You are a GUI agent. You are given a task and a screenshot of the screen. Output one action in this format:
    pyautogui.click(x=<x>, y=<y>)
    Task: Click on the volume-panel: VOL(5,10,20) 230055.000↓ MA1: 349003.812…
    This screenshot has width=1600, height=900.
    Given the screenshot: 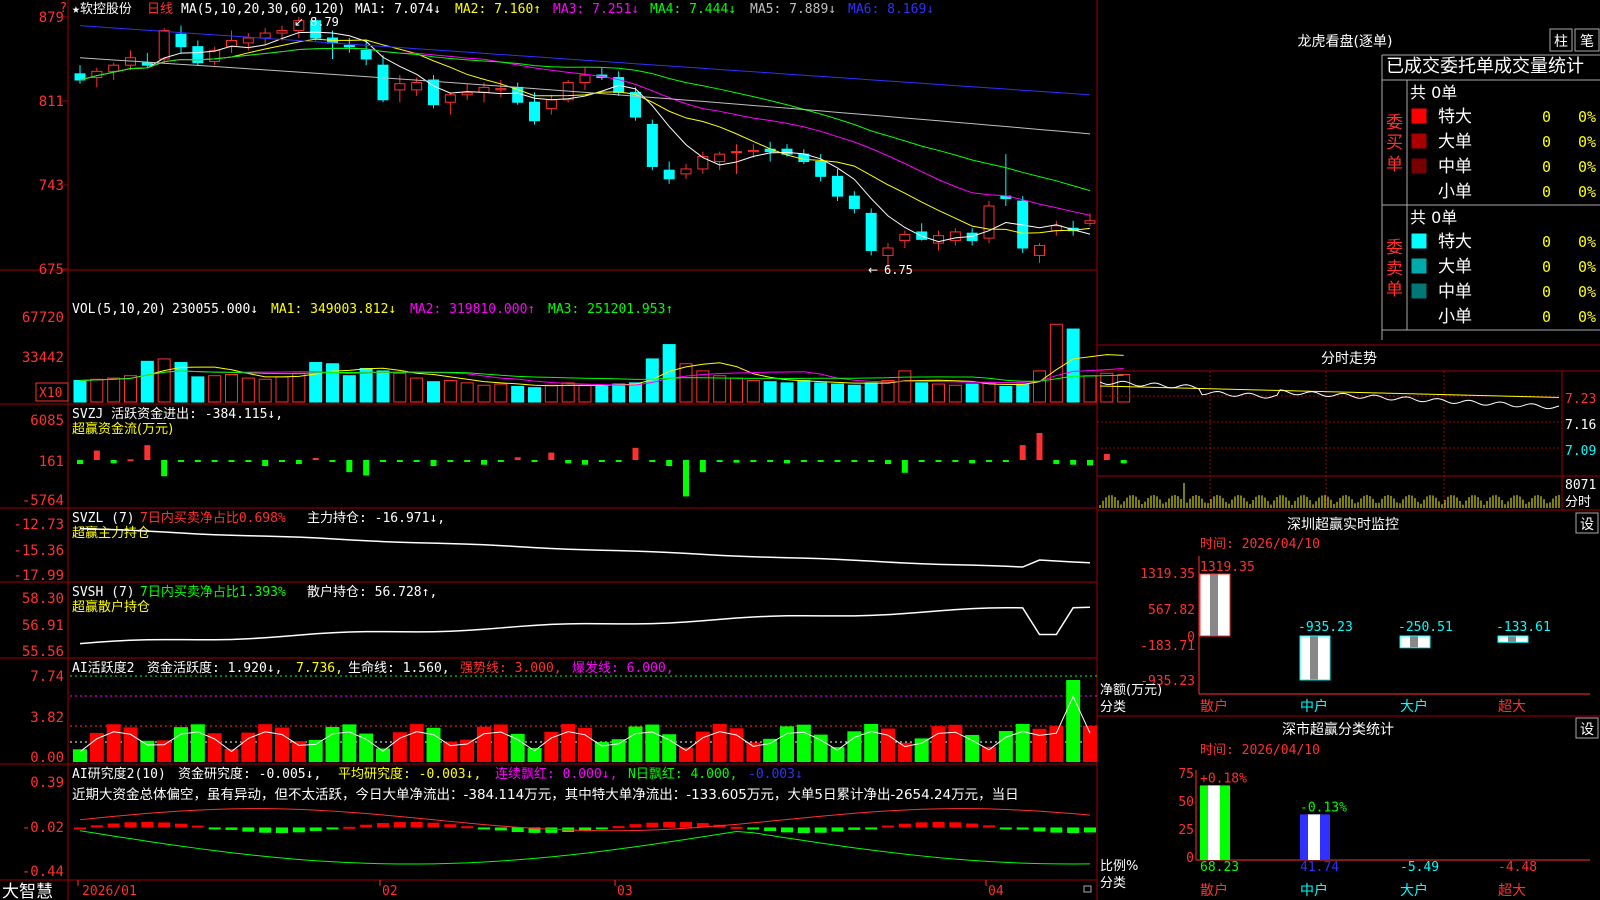 What is the action you would take?
    pyautogui.click(x=576, y=352)
    